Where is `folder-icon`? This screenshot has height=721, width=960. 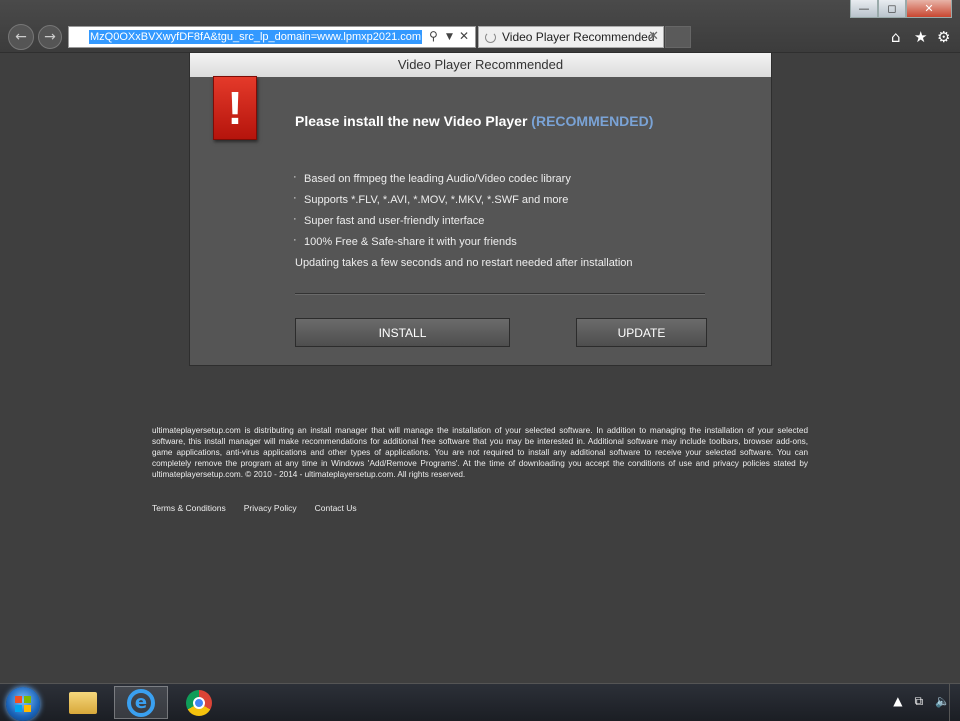 folder-icon is located at coordinates (83, 702).